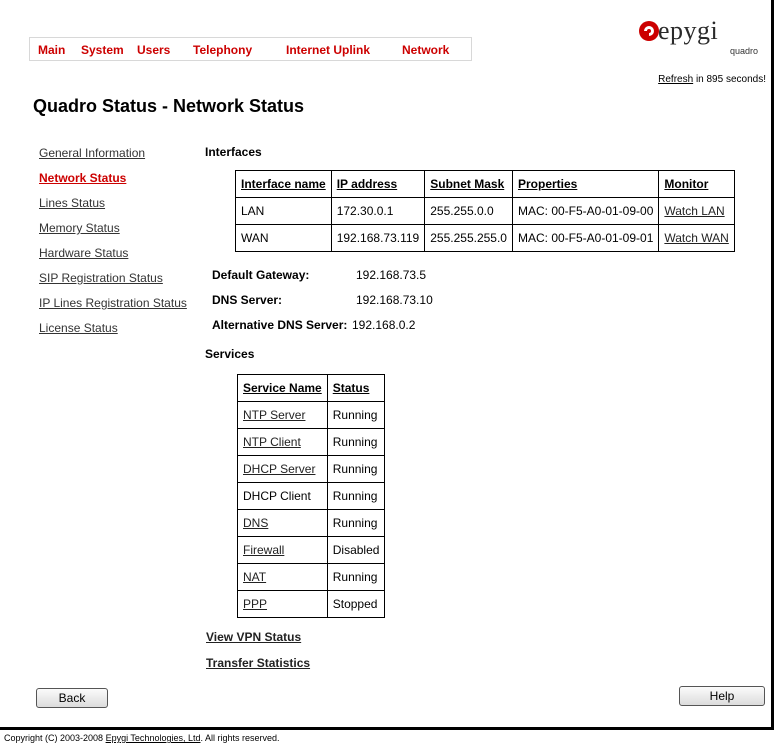 The height and width of the screenshot is (745, 780). I want to click on interface-name: WAN, so click(283, 238).